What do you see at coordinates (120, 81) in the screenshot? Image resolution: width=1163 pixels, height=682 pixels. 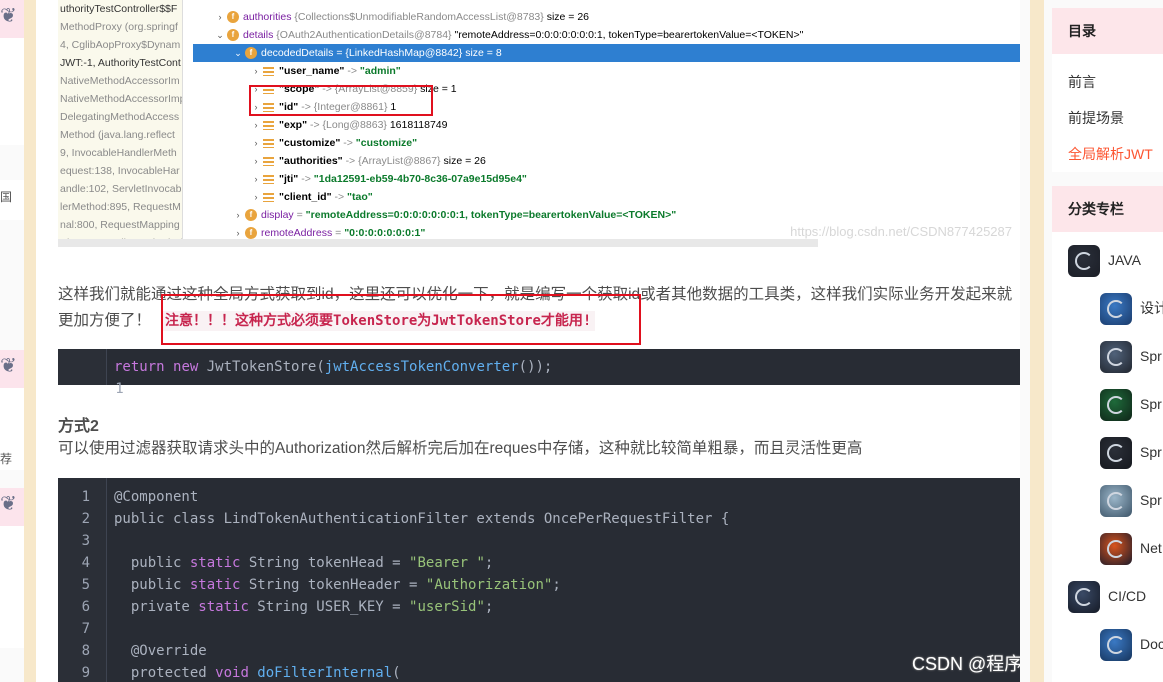 I see `stack-frame: NativeMethodAccessorIm` at bounding box center [120, 81].